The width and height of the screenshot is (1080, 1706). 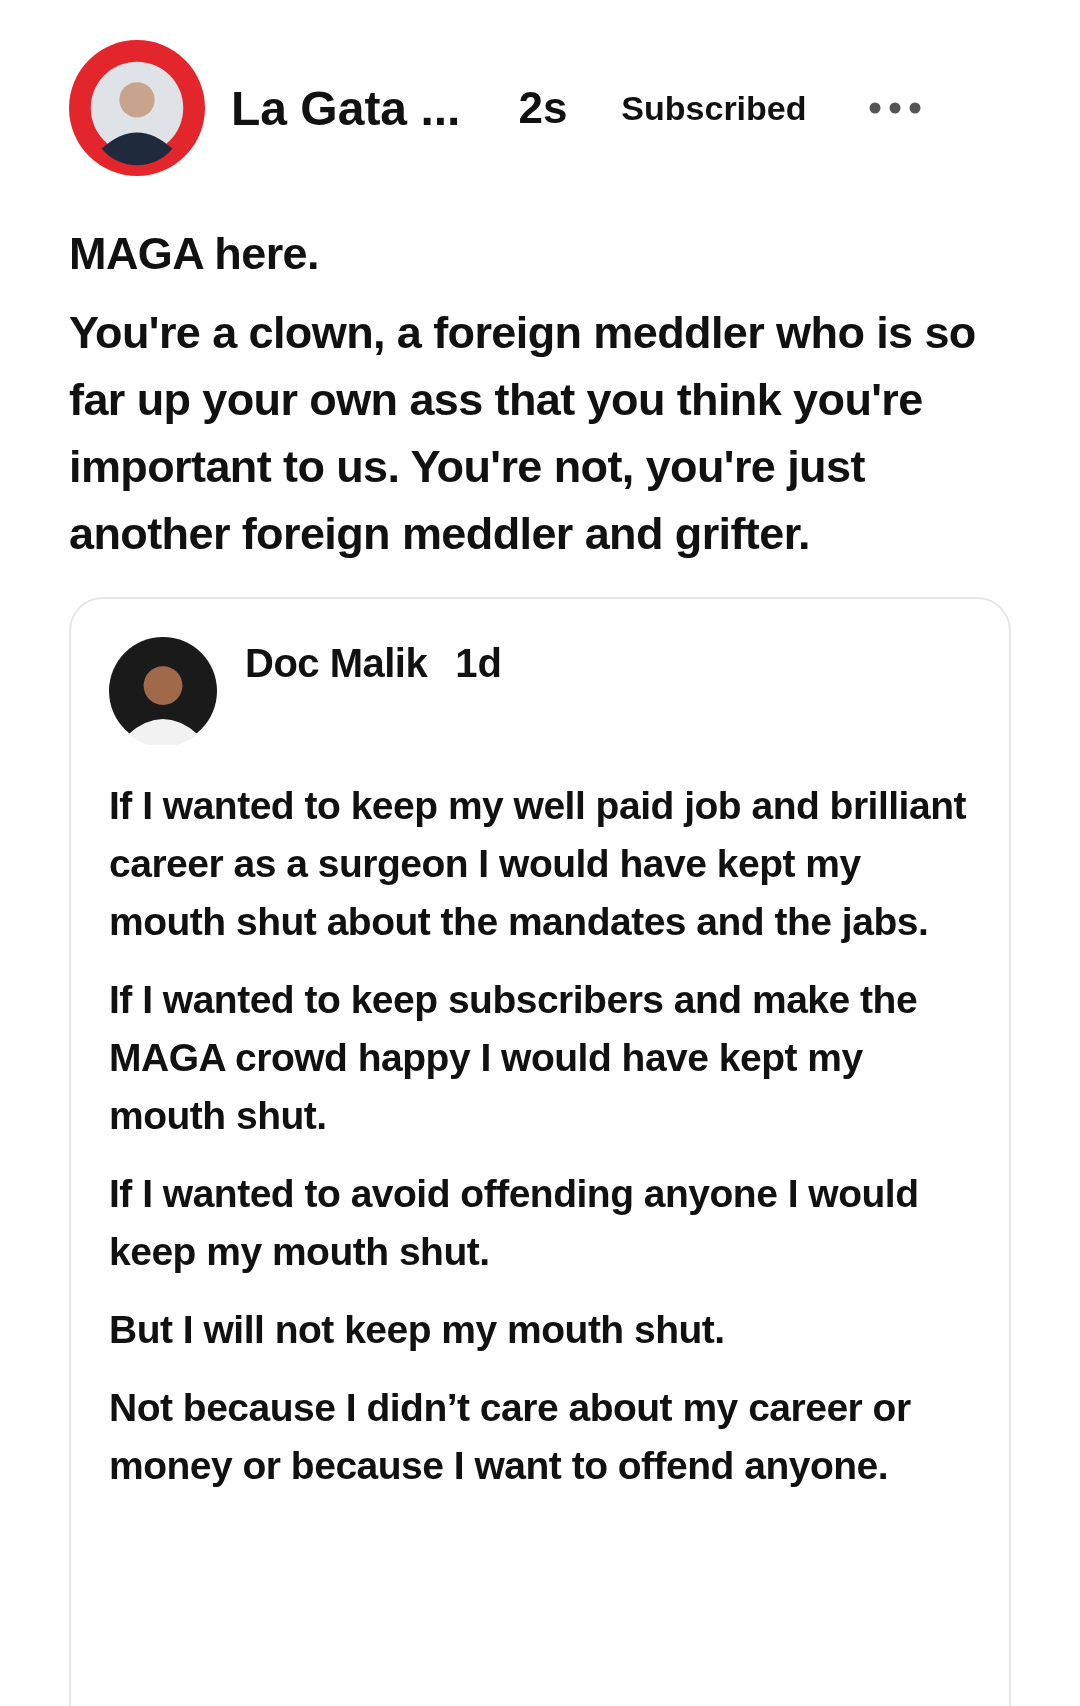 I want to click on quoted-post-text: But I will not keep my mouth shut., so click(x=417, y=1330).